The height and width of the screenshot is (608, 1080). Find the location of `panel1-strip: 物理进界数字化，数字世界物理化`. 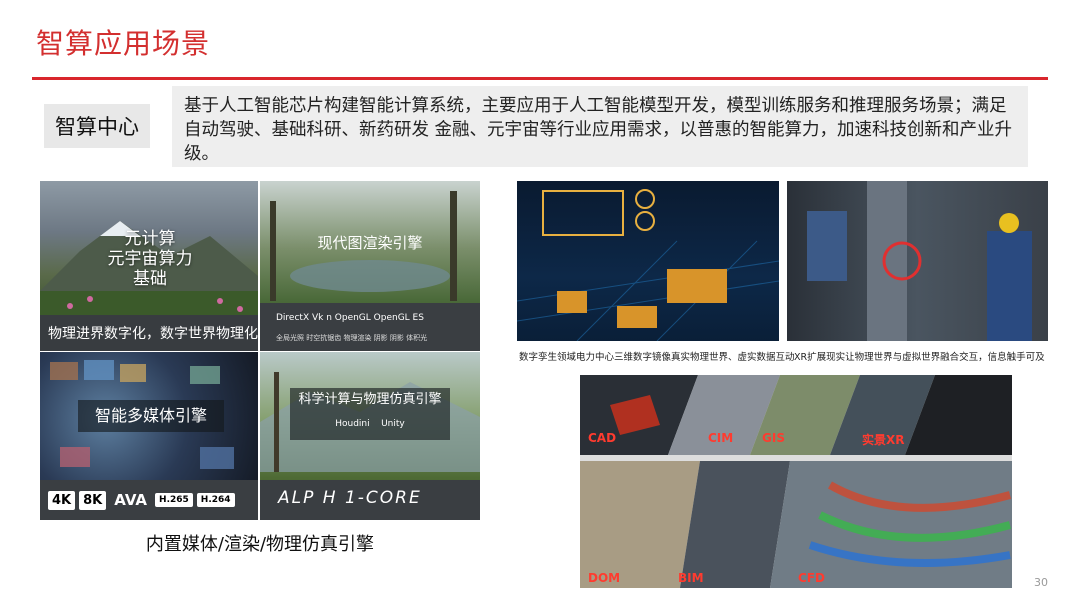

panel1-strip: 物理进界数字化，数字世界物理化 is located at coordinates (149, 333).